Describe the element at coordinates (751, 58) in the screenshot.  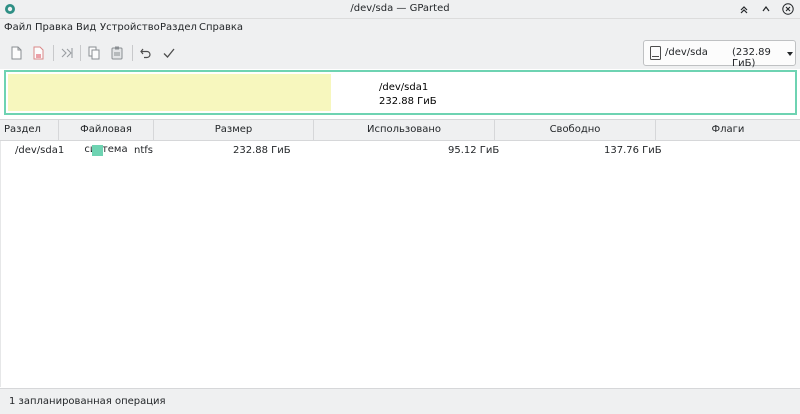
I see `device-size: (232.89 ГиБ)` at that location.